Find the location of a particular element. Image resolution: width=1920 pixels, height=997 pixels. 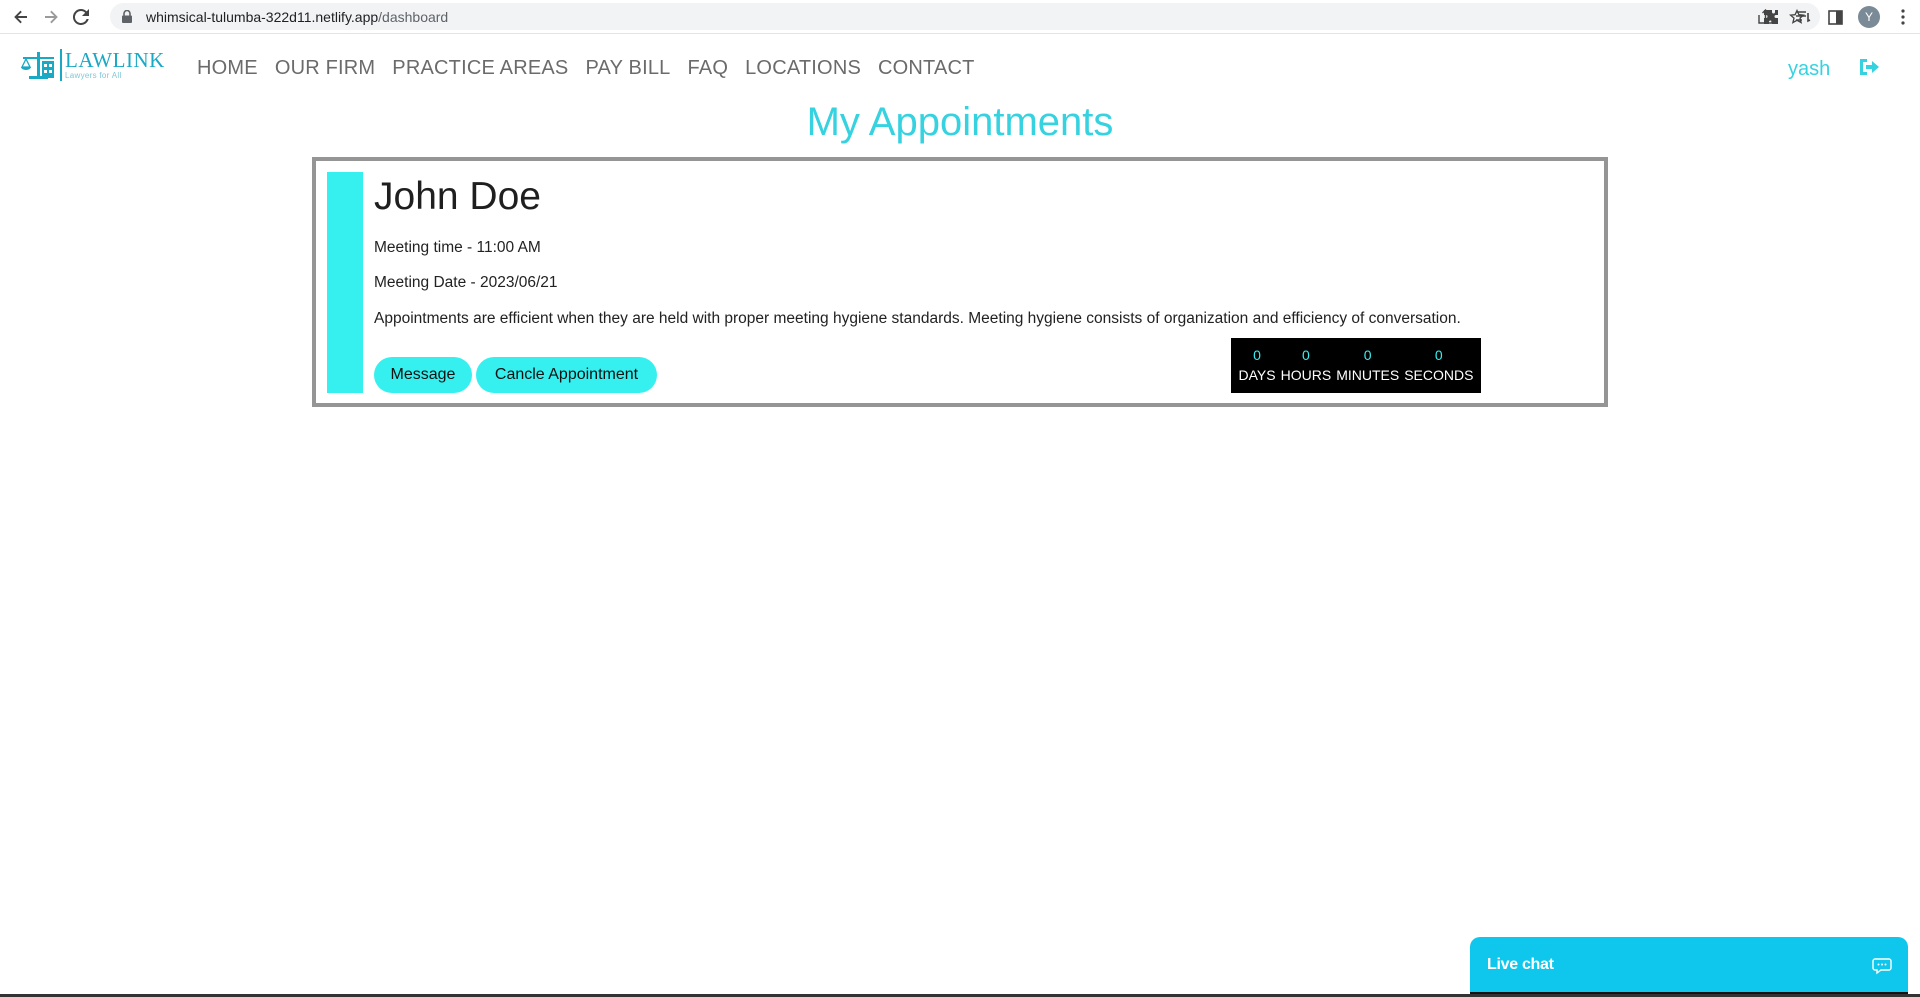

page-title: My Appointments is located at coordinates (960, 122).